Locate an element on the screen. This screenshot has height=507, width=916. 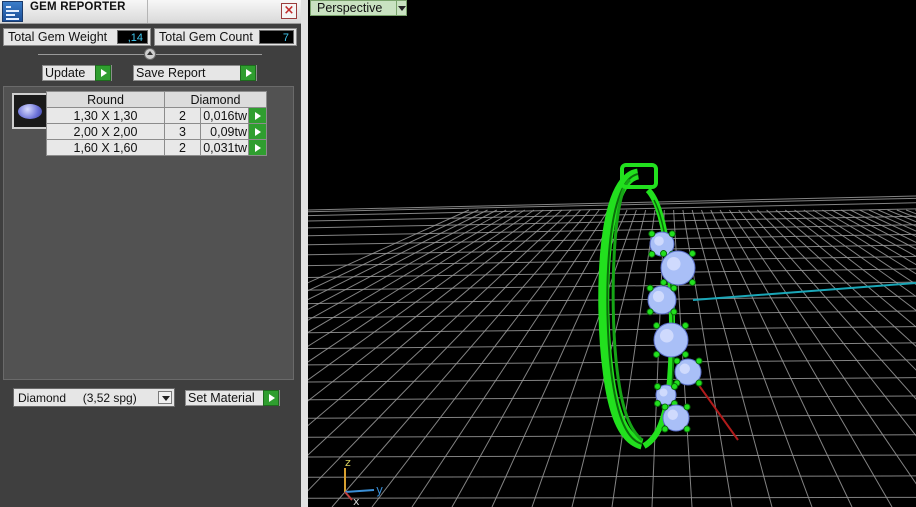
view-mode-tab: Perspective is located at coordinates (358, 8).